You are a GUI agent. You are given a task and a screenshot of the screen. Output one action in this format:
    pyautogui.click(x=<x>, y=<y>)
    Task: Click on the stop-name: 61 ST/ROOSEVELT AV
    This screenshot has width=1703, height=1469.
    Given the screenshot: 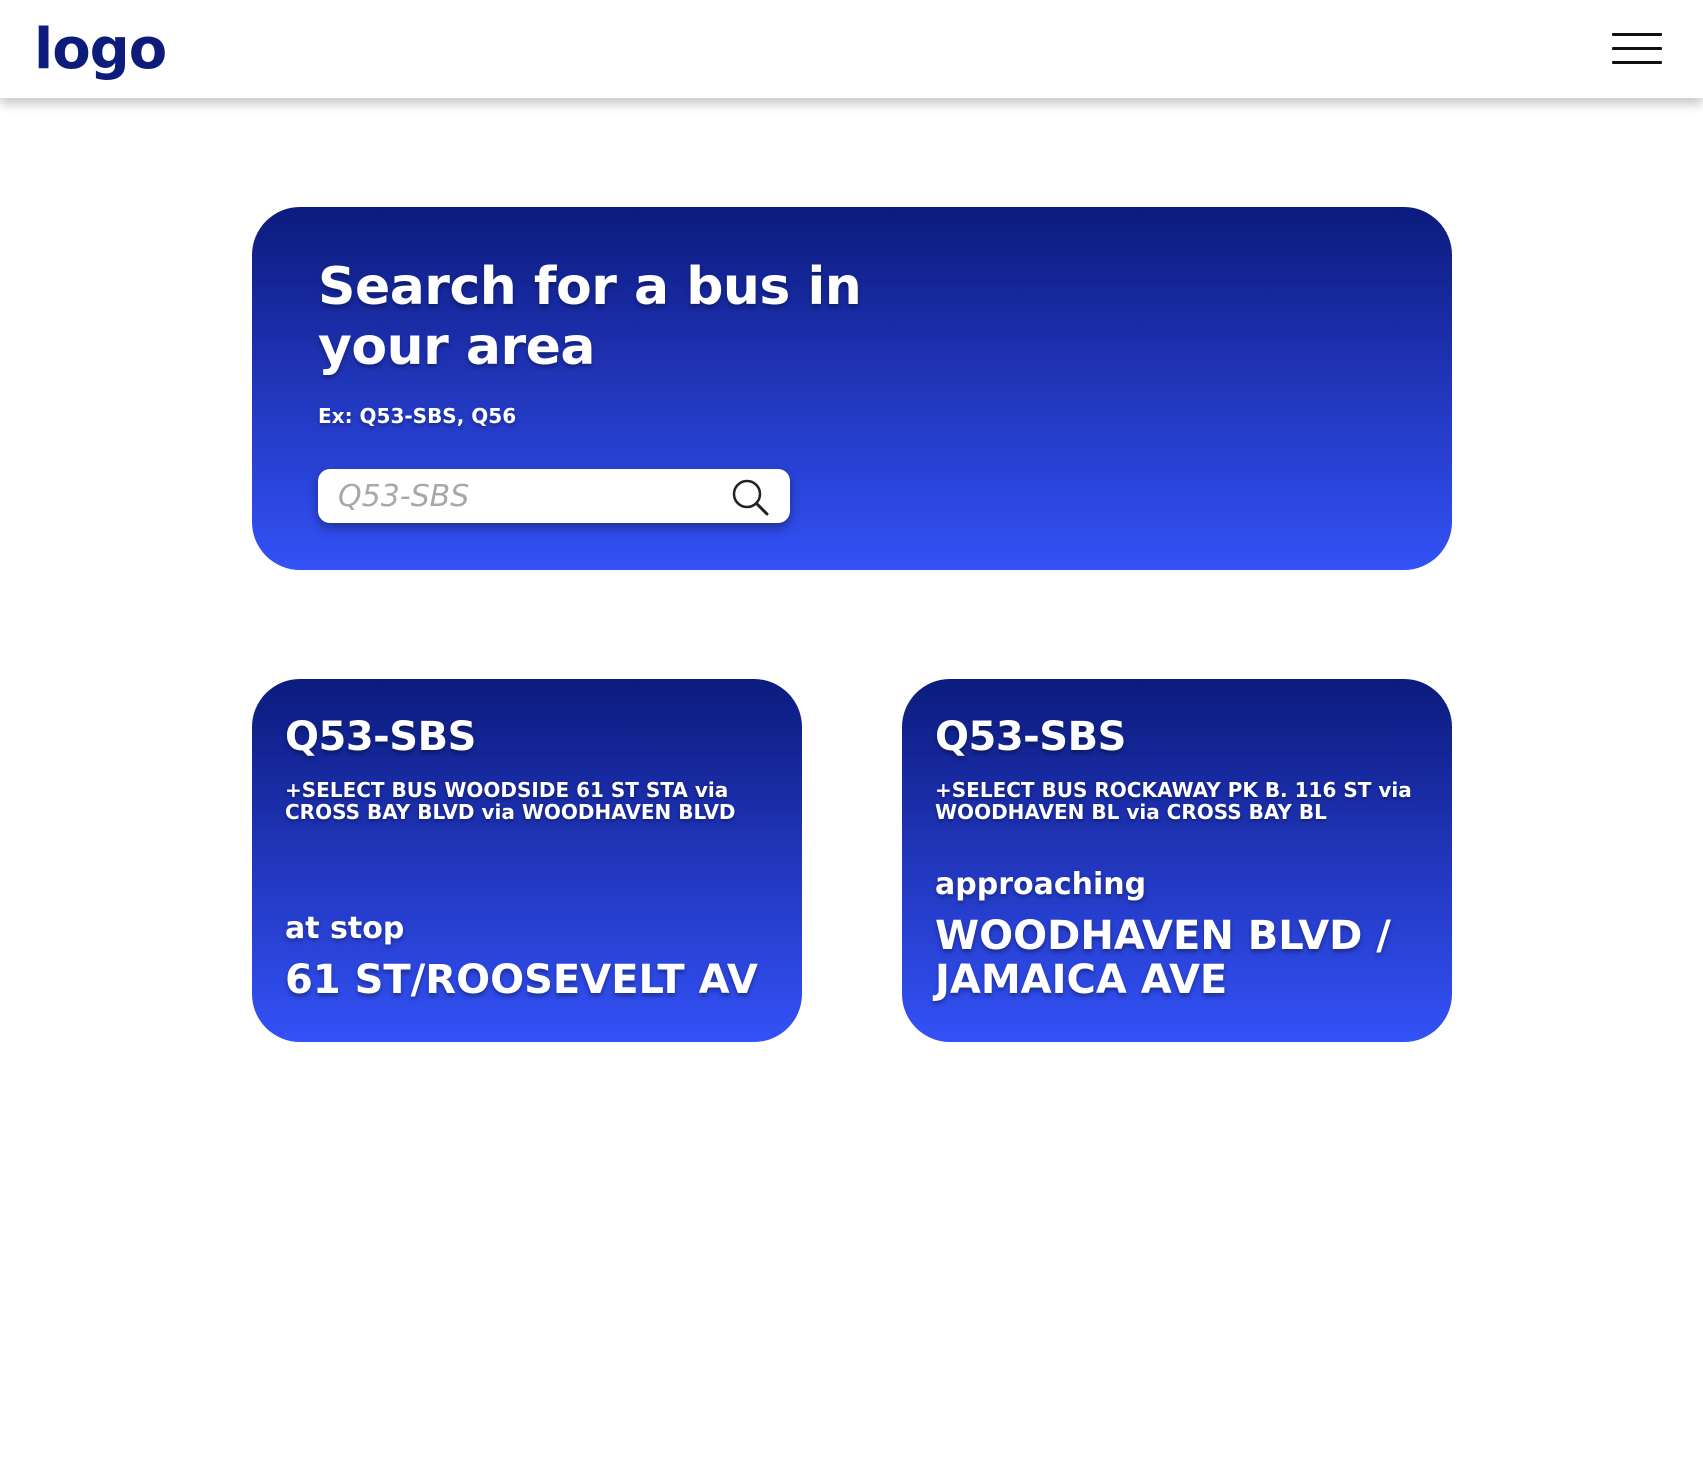 What is the action you would take?
    pyautogui.click(x=521, y=980)
    